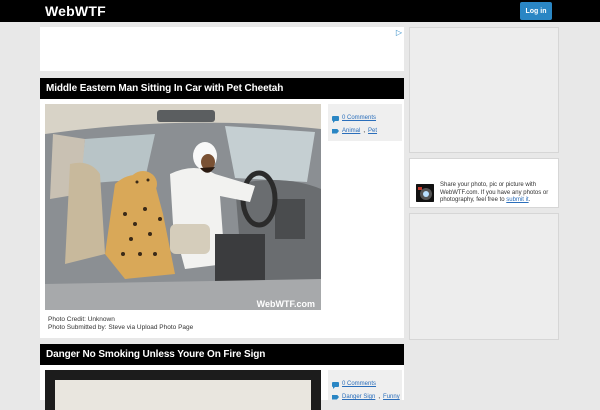 This screenshot has width=600, height=410. What do you see at coordinates (300, 11) in the screenshot?
I see `top-navigation-bar: WebWTF Log in` at bounding box center [300, 11].